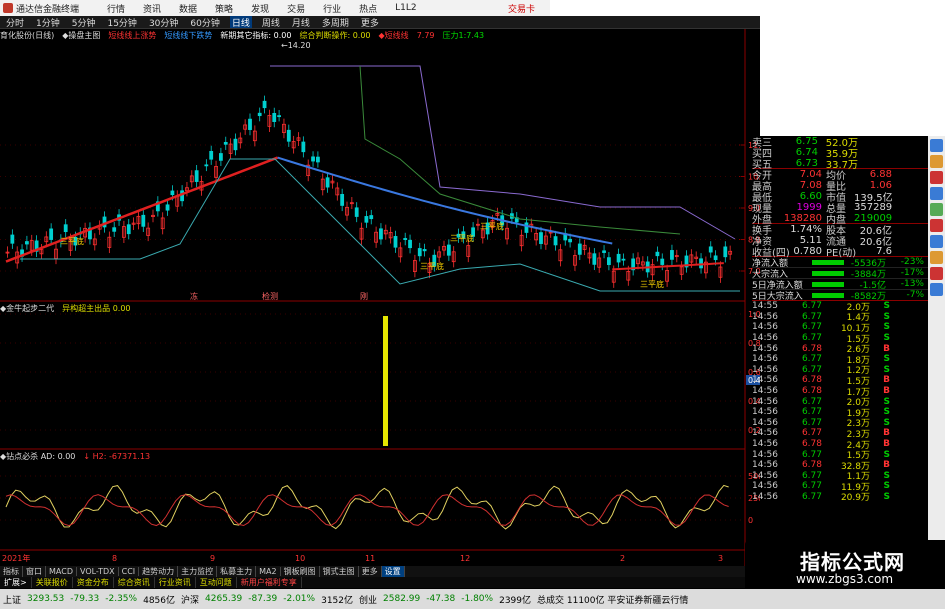 Image resolution: width=945 pixels, height=609 pixels. I want to click on tick-price: 6.77, so click(811, 306).